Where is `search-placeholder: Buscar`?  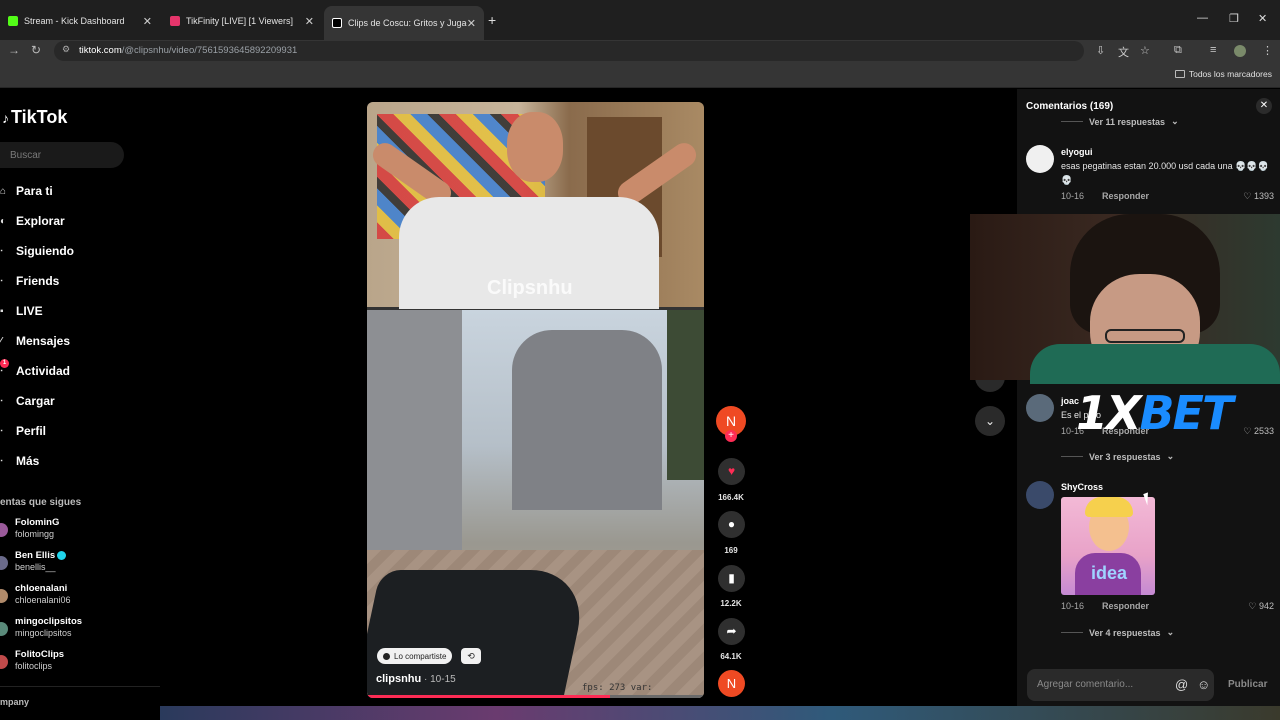
search-placeholder: Buscar is located at coordinates (26, 155).